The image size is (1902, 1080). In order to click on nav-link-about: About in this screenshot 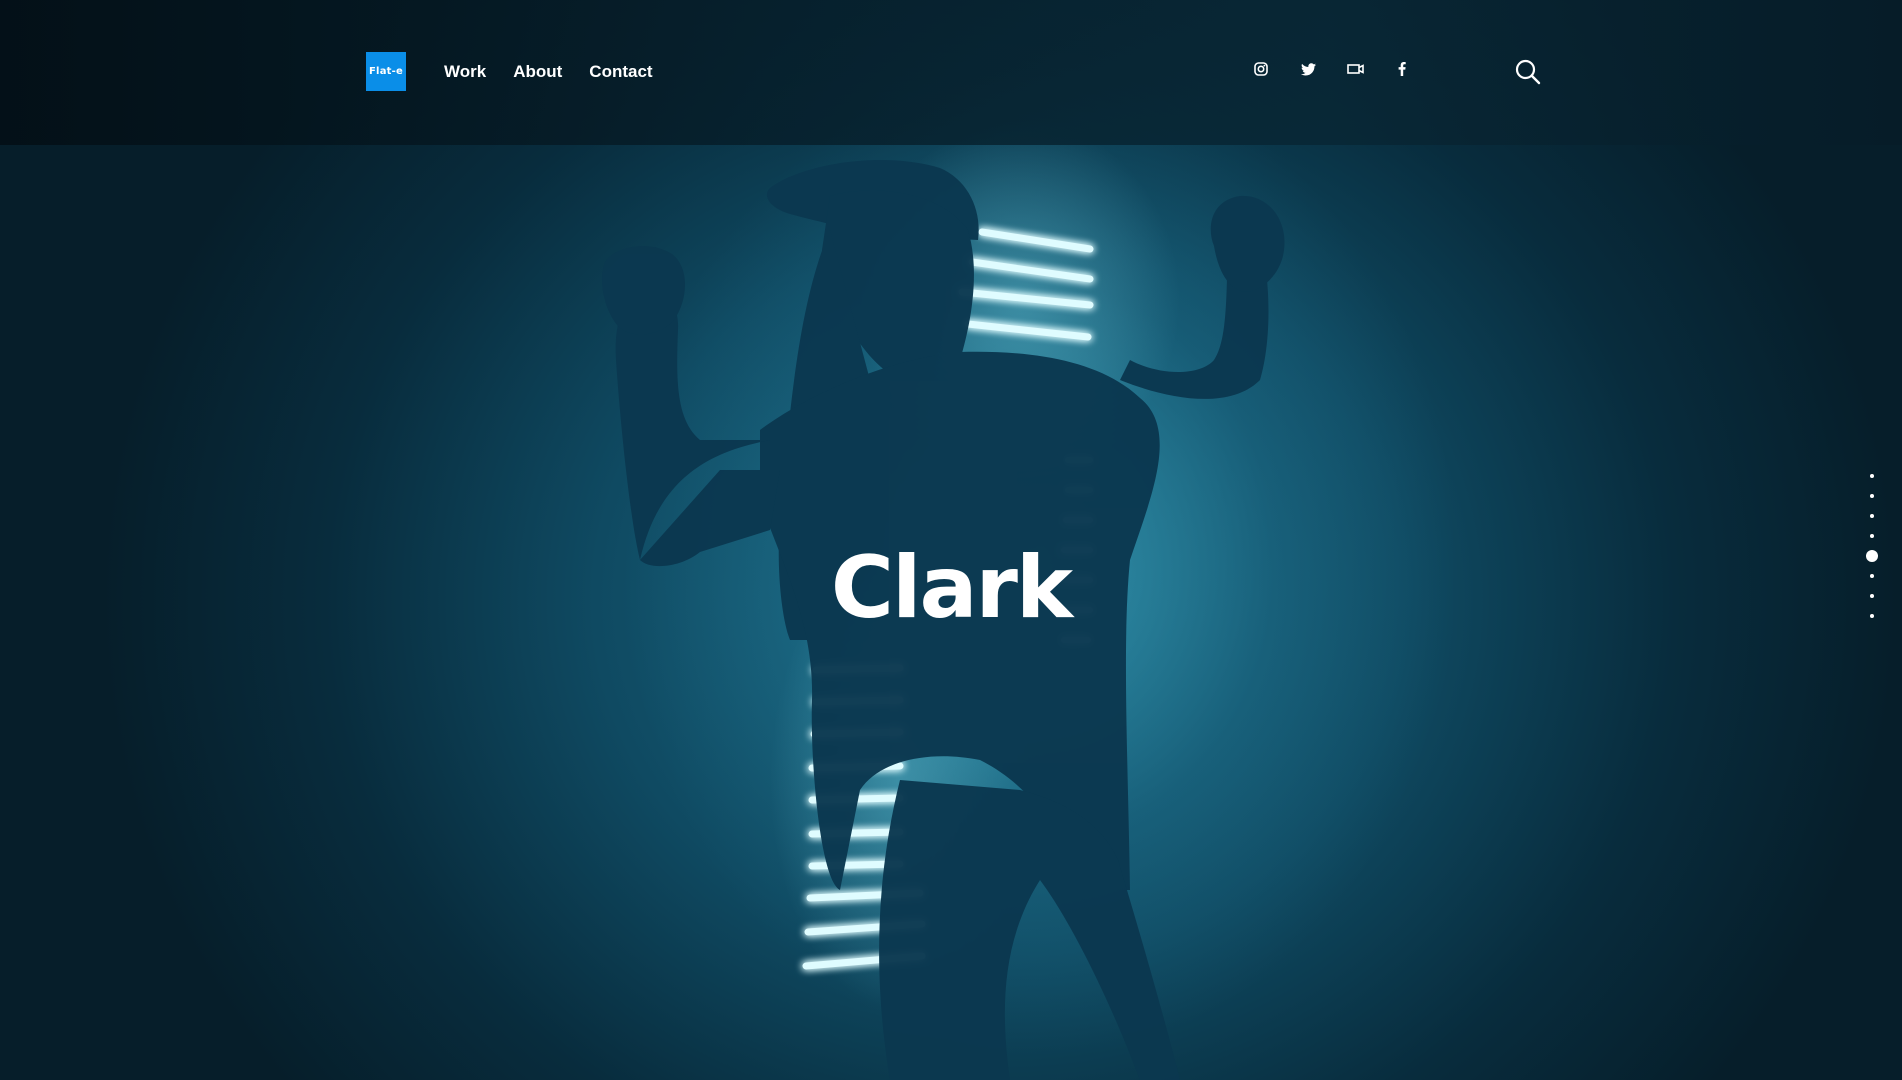, I will do `click(537, 72)`.